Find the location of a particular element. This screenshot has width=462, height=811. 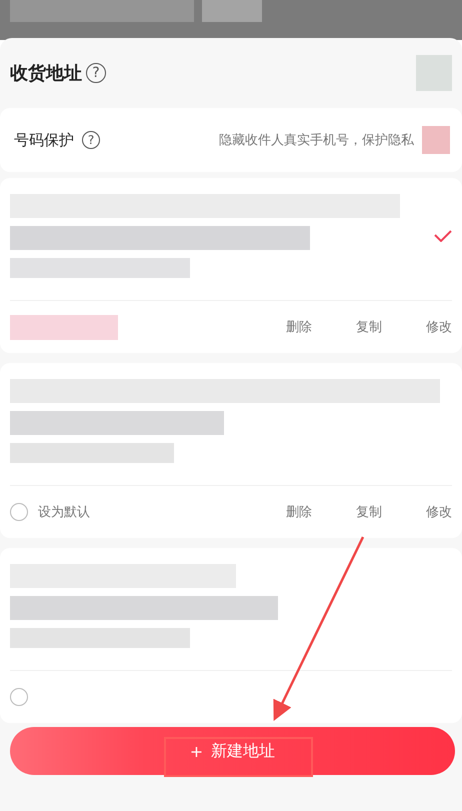

add-address-button: + 新建地址 is located at coordinates (232, 751).